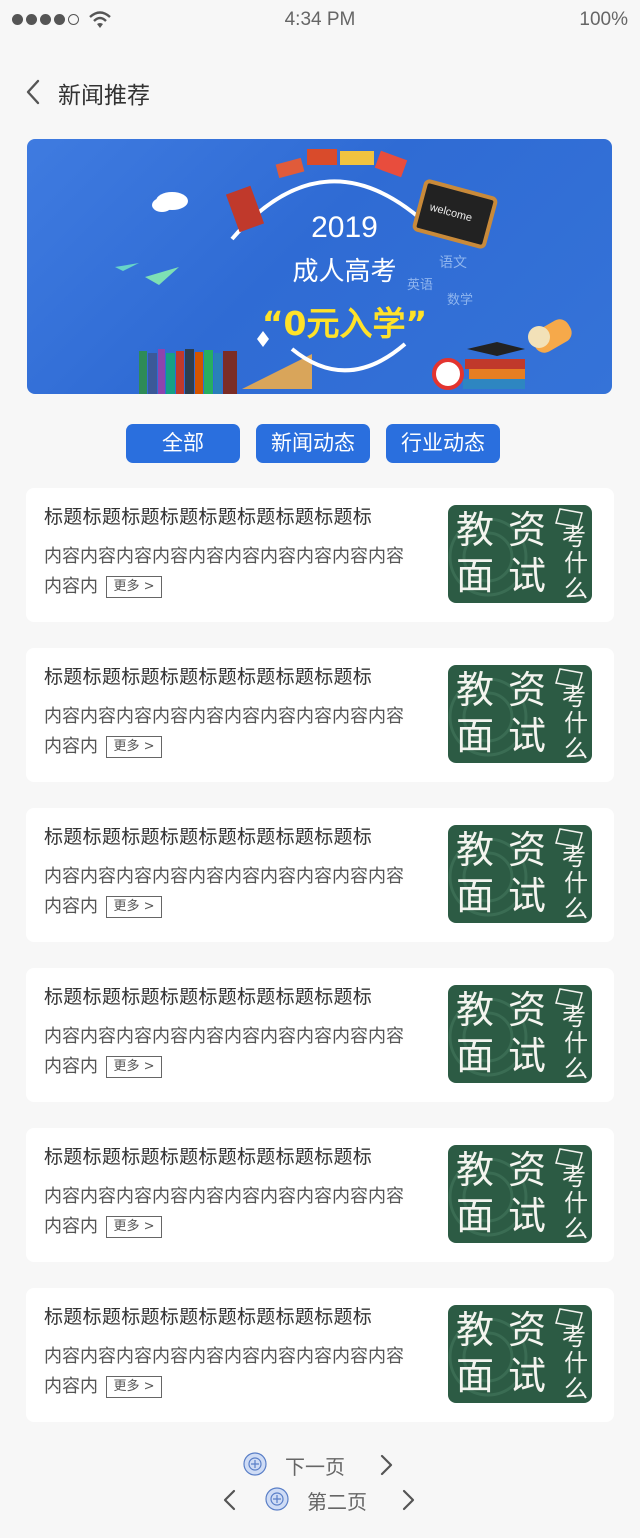  I want to click on tab-industry: 行业动态, so click(443, 443).